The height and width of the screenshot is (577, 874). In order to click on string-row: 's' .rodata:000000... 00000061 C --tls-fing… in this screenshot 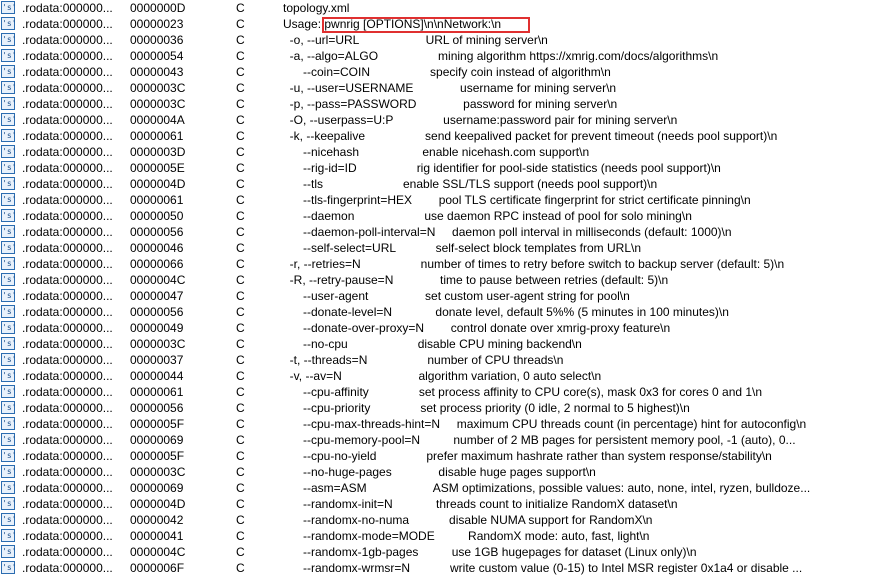, I will do `click(437, 200)`.